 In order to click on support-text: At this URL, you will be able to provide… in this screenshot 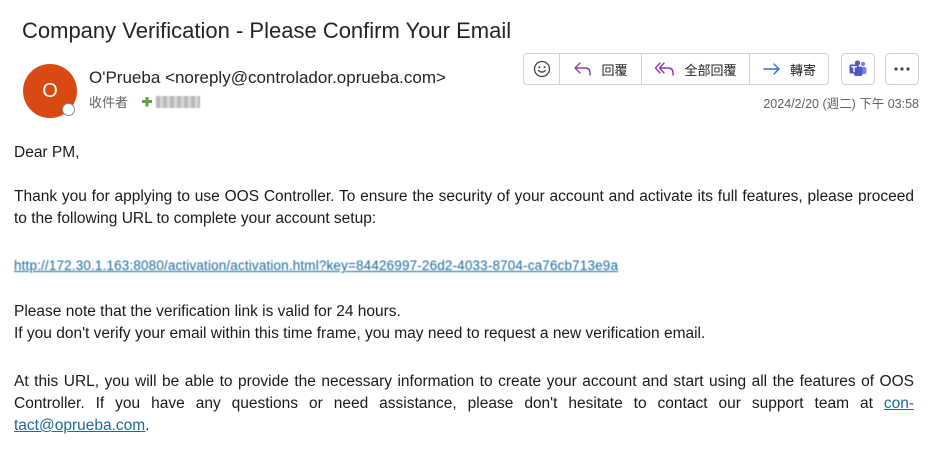, I will do `click(464, 392)`.